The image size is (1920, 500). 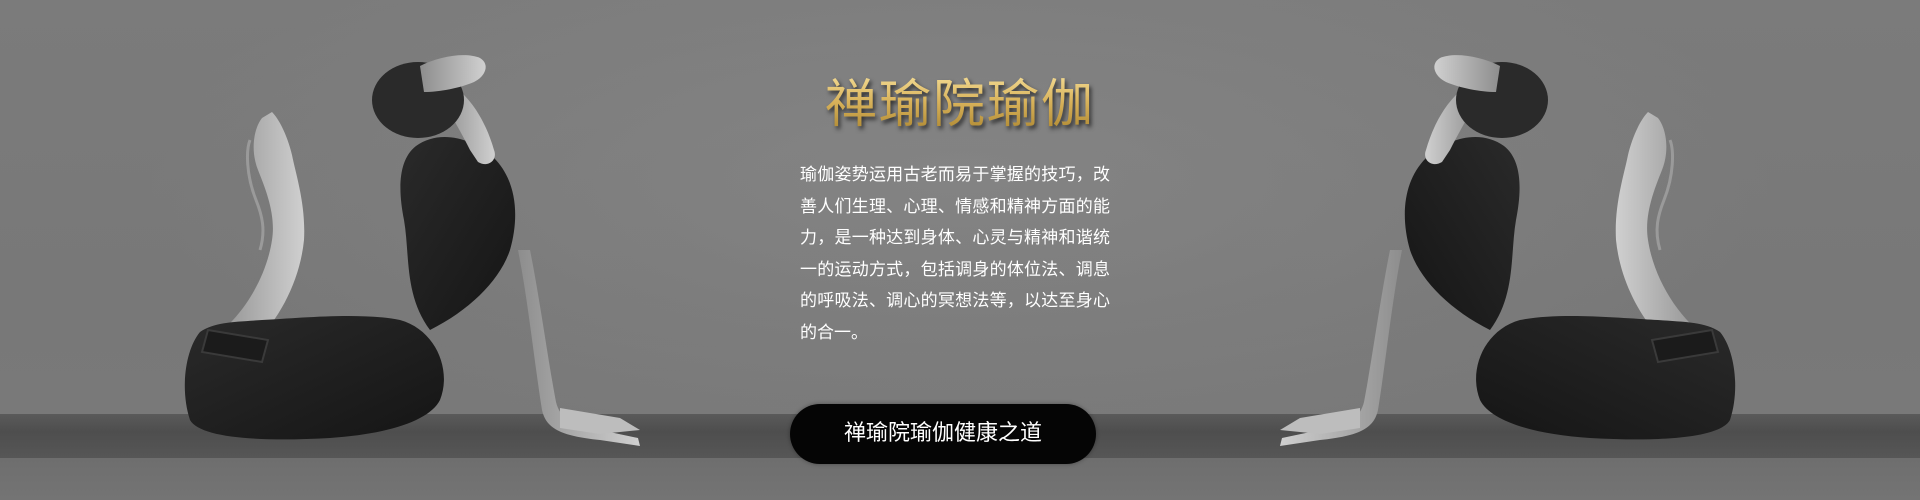 I want to click on cta-button: 禅瑜院瑜伽健康之道, so click(x=943, y=434).